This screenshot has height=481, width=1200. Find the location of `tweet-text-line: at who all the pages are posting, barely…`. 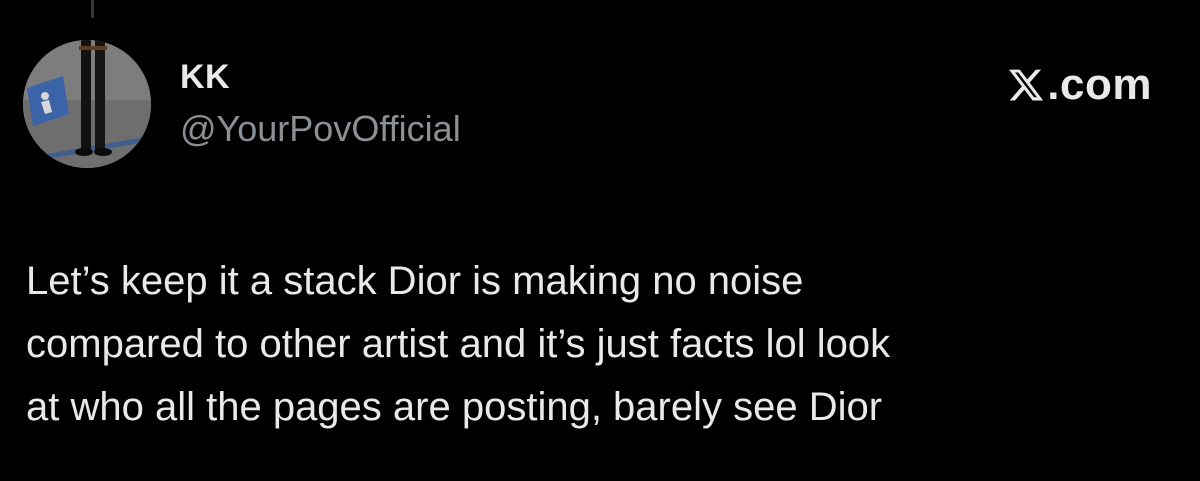

tweet-text-line: at who all the pages are posting, barely… is located at coordinates (454, 407).